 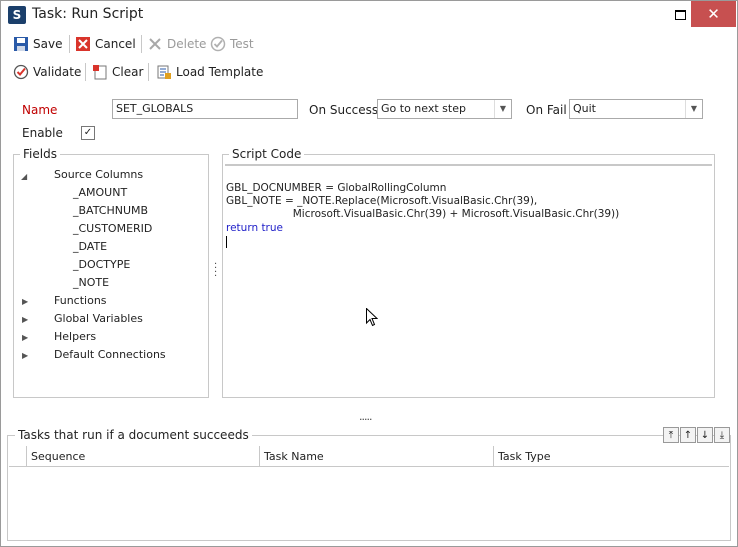 I want to click on delete-icon, so click(x=155, y=44).